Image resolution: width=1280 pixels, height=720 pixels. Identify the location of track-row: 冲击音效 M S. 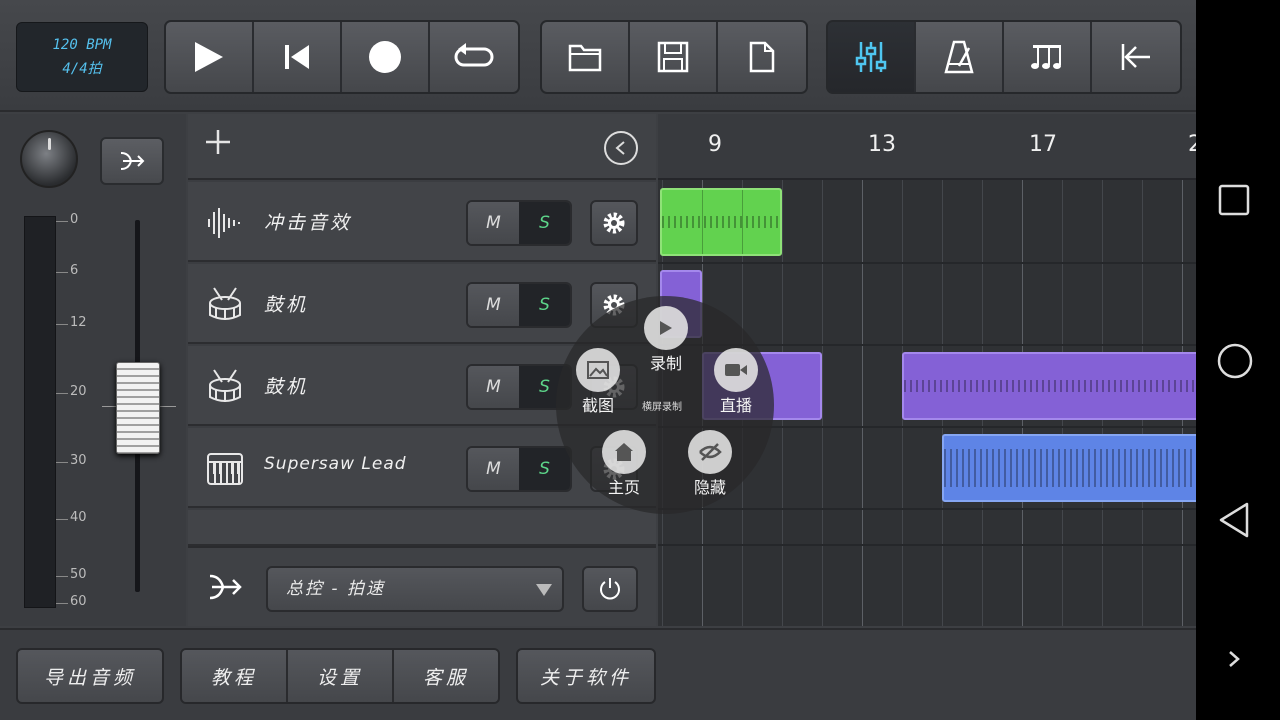
(422, 222).